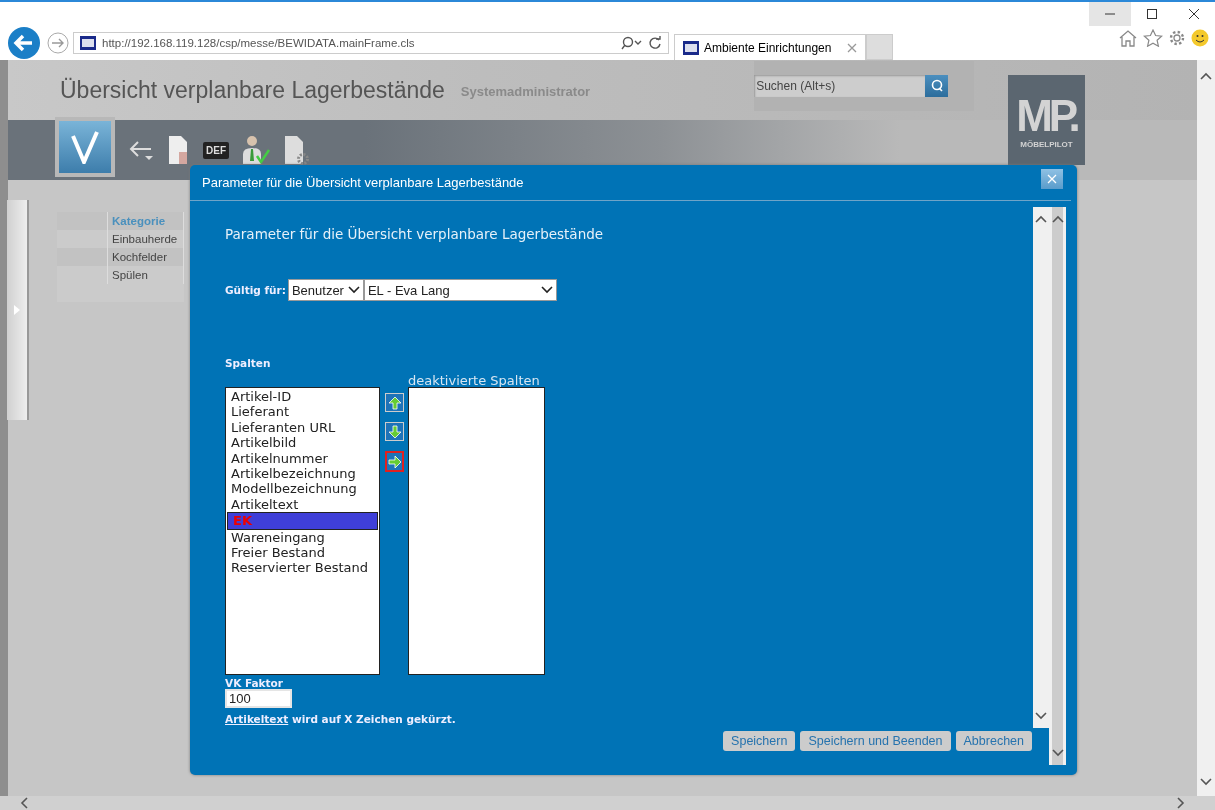 This screenshot has width=1215, height=810. I want to click on list-item: Lieferant, so click(302, 412).